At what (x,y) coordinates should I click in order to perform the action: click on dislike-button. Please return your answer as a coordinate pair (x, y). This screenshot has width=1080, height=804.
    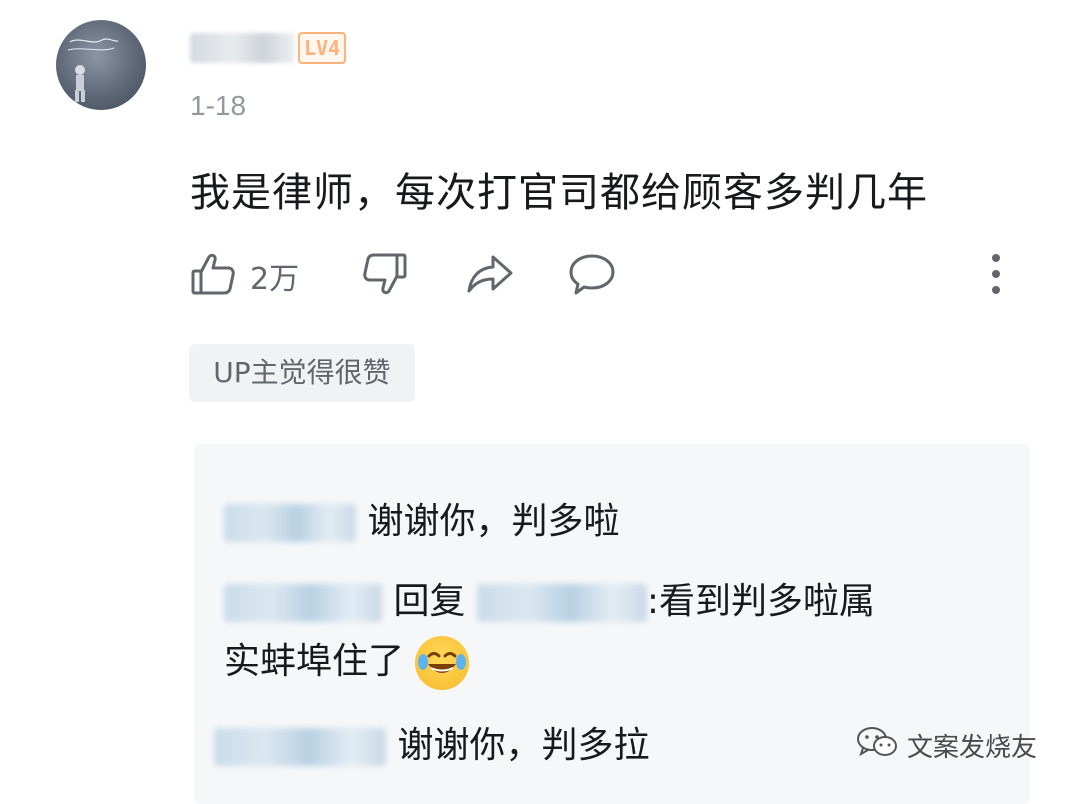
    Looking at the image, I should click on (385, 276).